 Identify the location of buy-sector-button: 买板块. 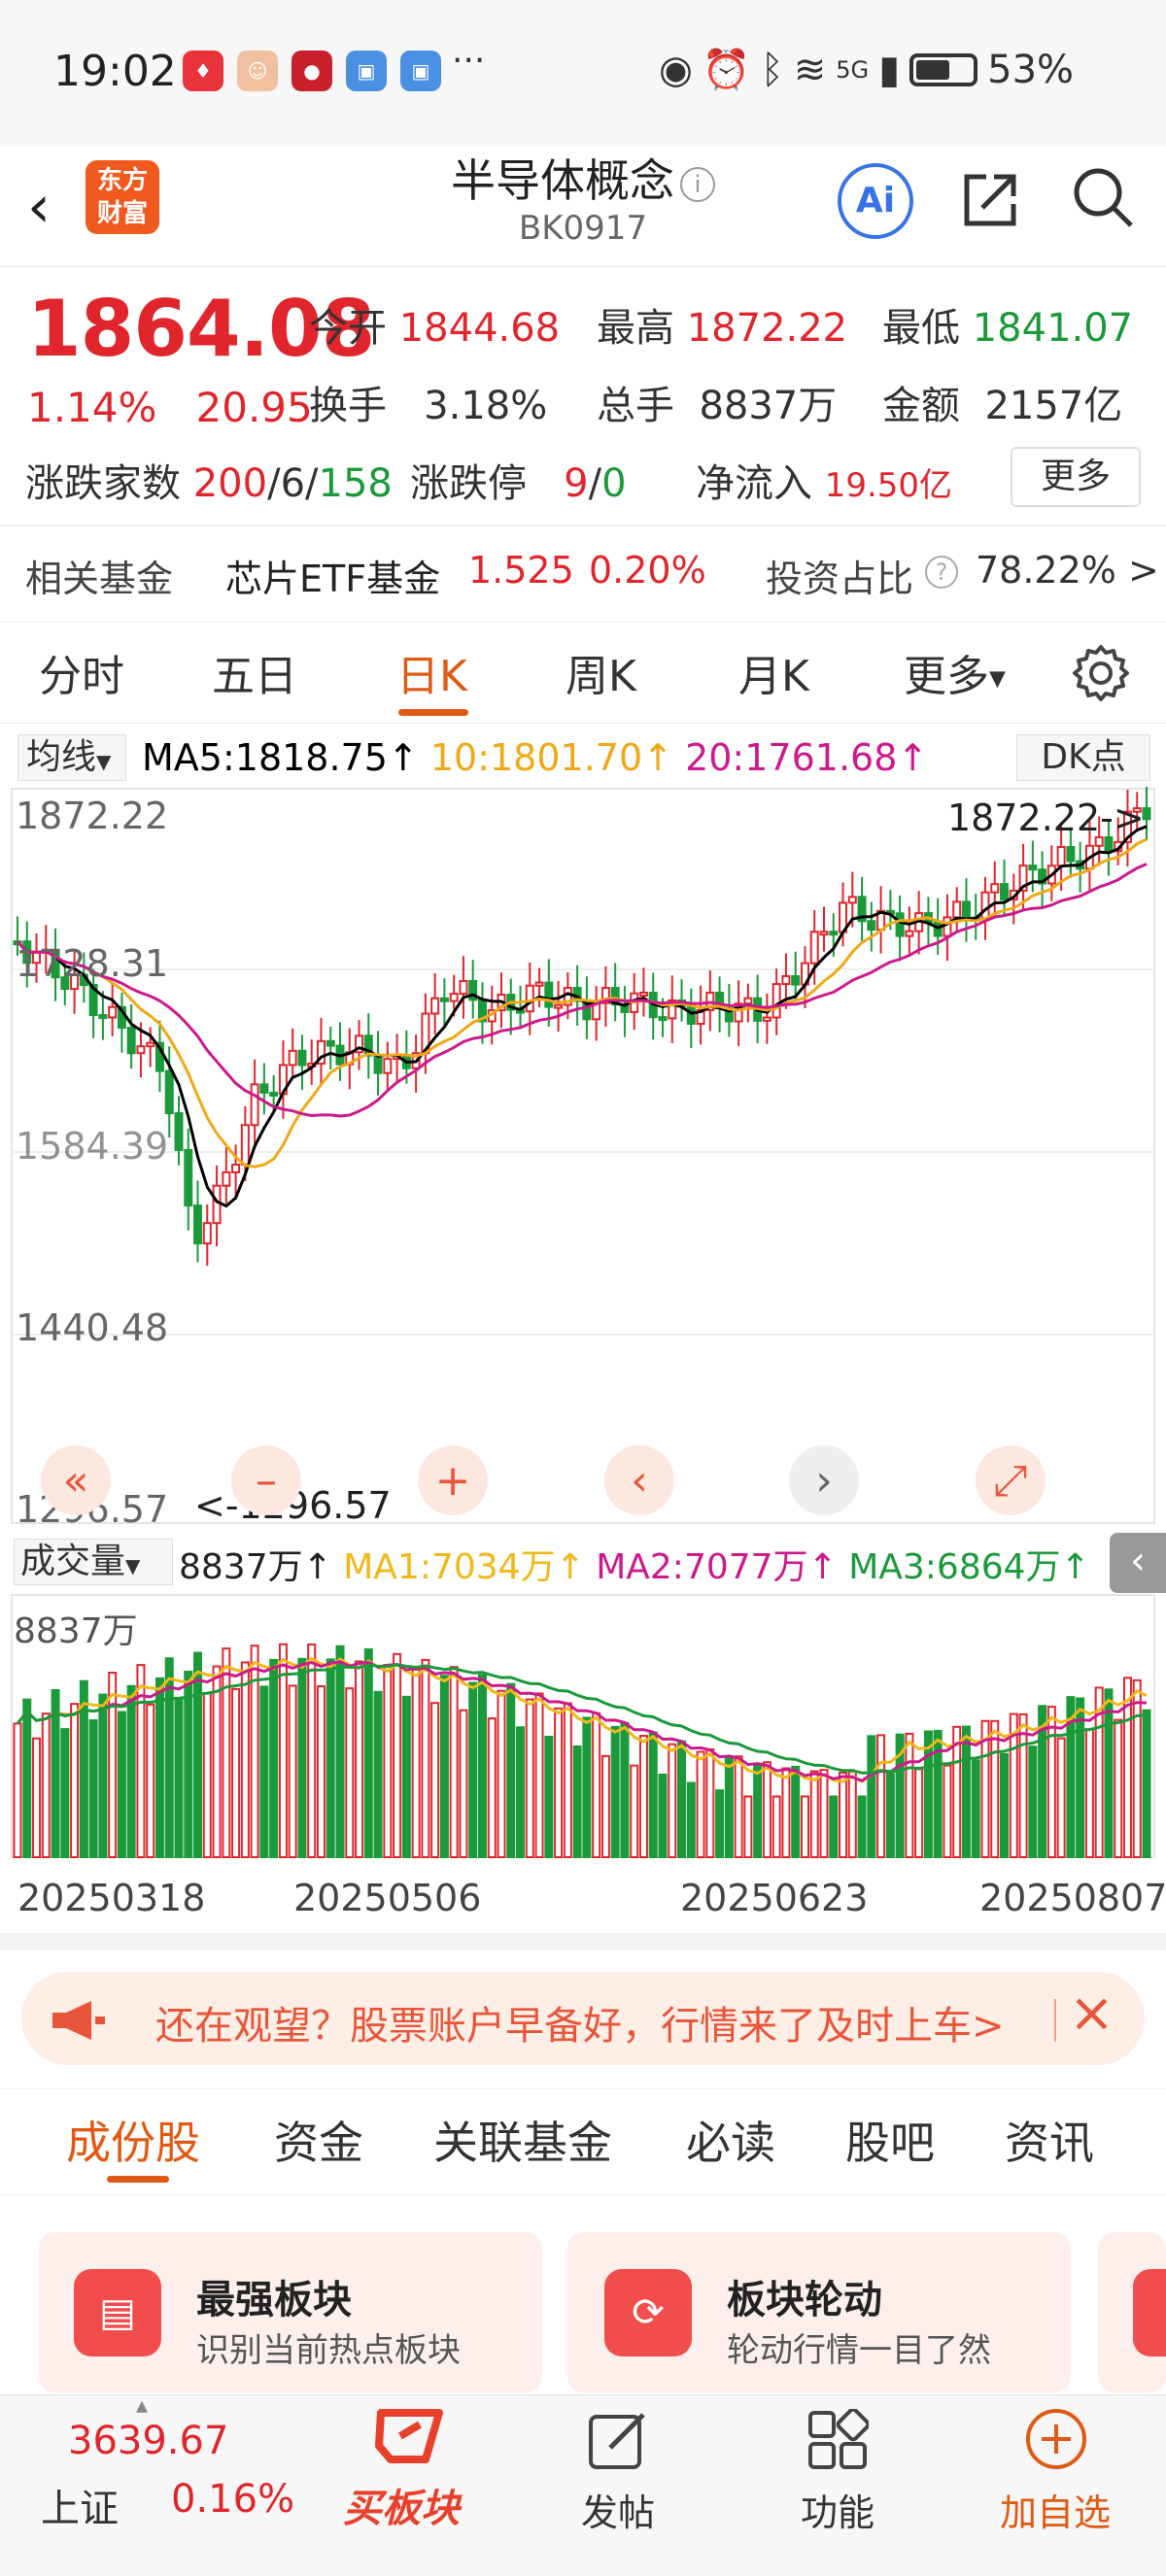
(401, 2505).